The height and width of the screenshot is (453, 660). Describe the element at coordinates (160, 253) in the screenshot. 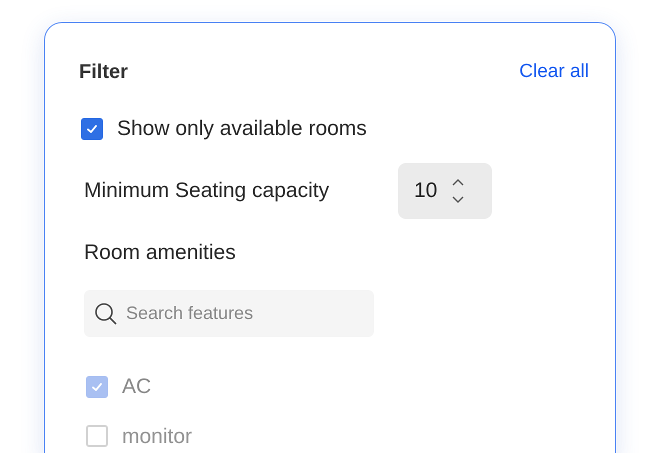

I see `section-title: Room amenities` at that location.